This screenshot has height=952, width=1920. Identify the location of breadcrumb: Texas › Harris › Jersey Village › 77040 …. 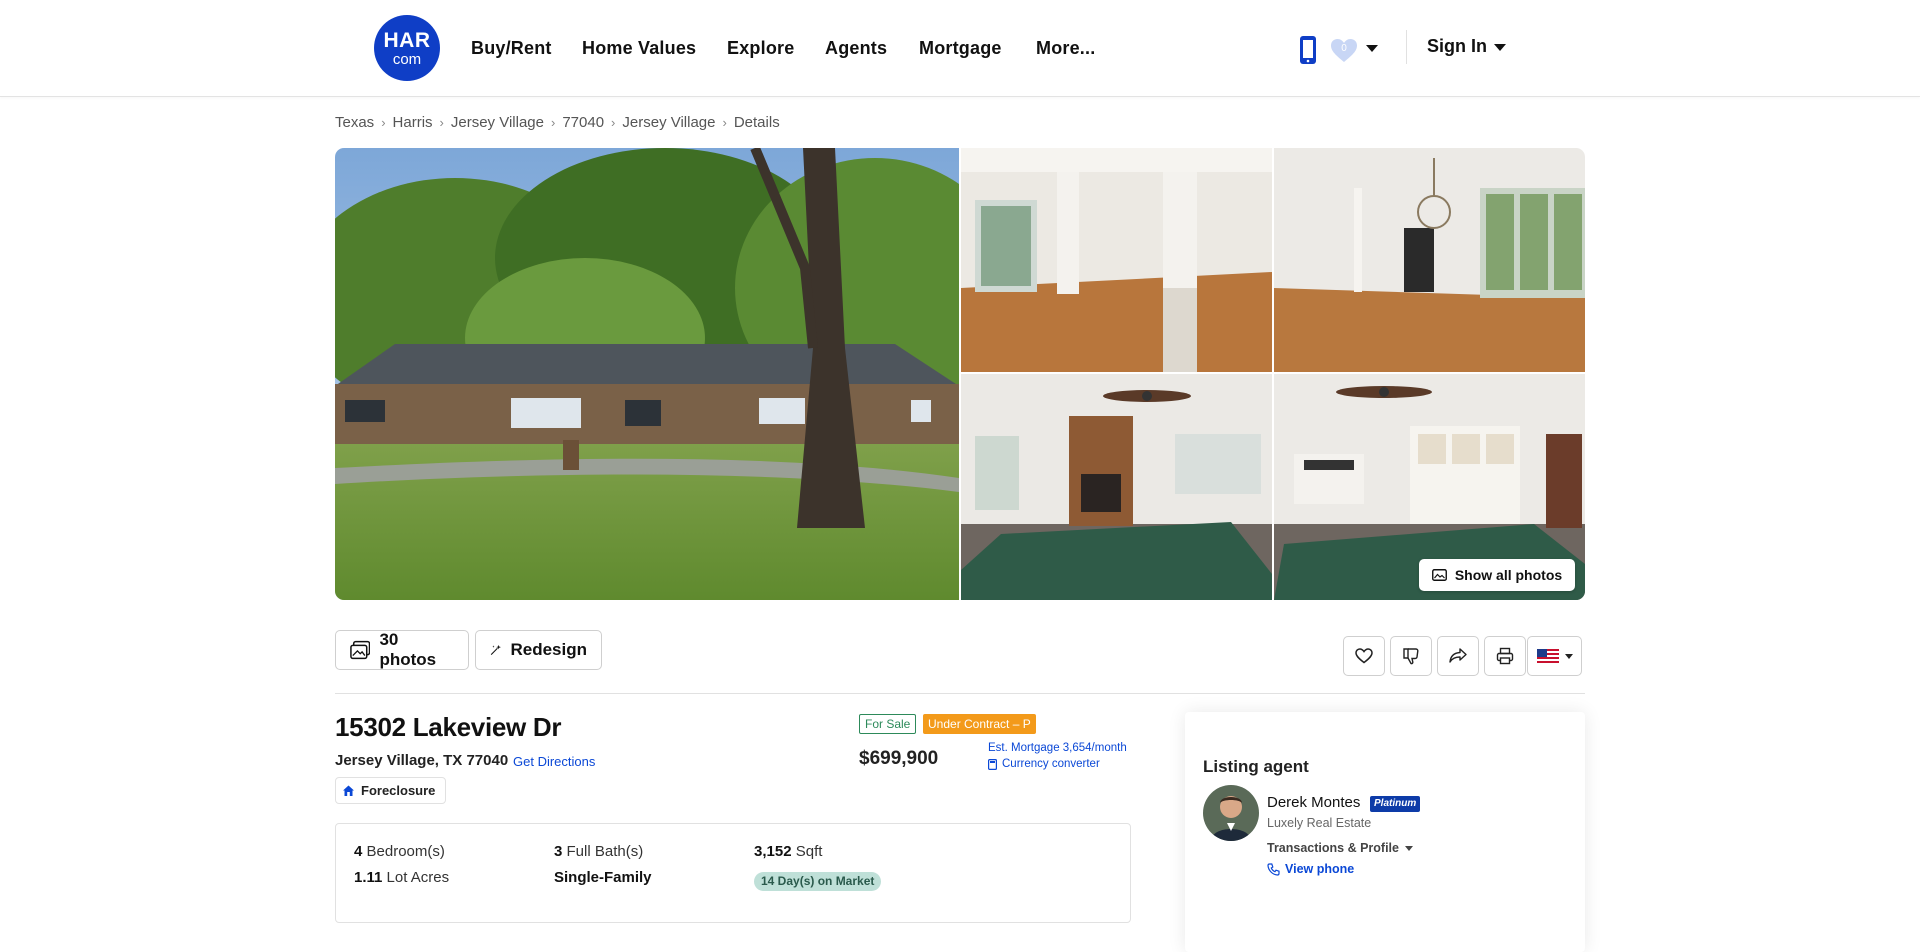
(557, 122).